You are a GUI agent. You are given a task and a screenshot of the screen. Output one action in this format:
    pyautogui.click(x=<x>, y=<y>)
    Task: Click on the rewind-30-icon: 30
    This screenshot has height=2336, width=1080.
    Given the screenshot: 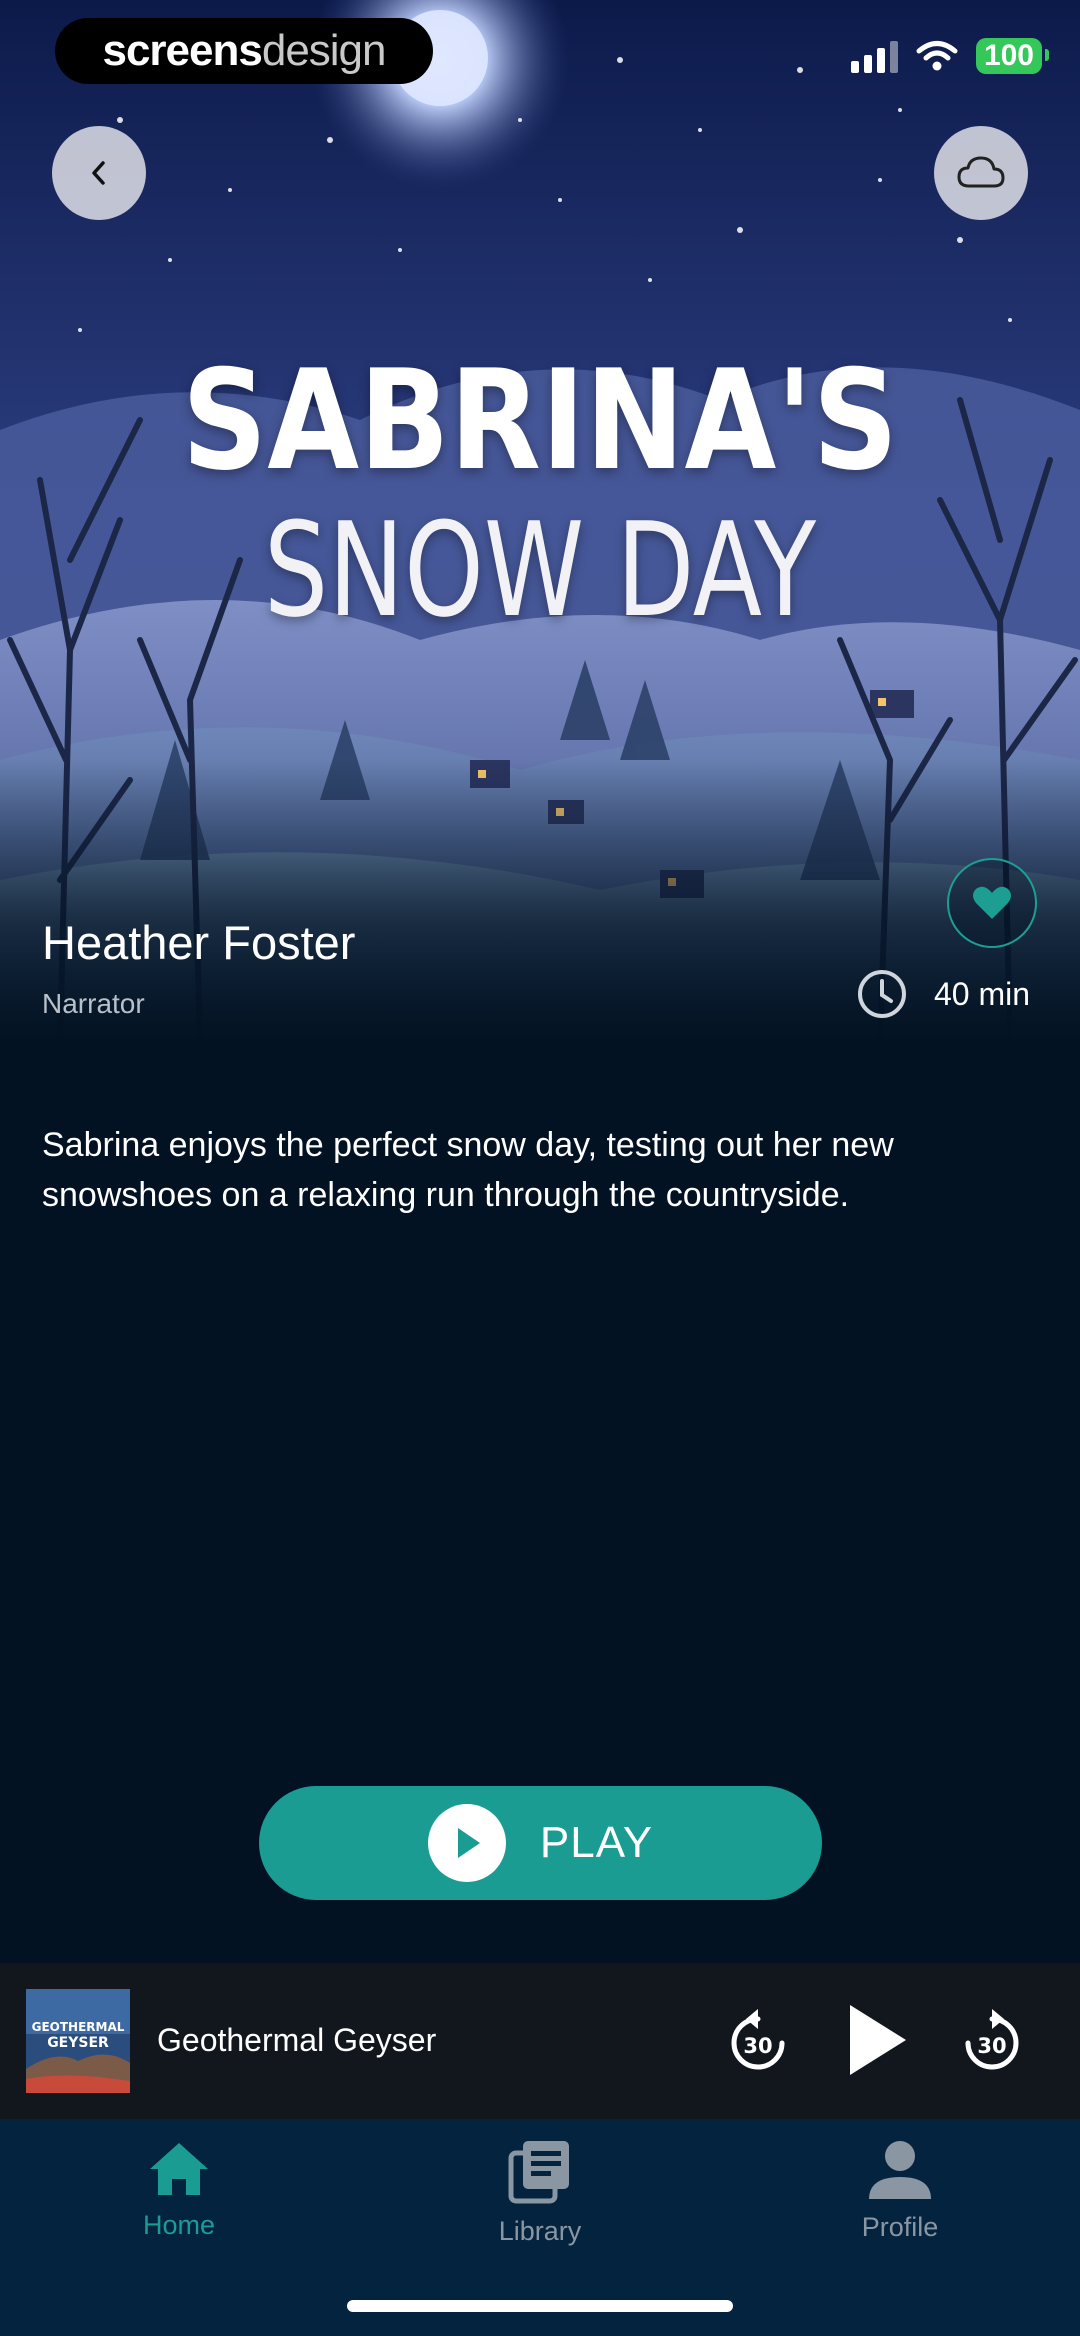 What is the action you would take?
    pyautogui.click(x=760, y=2040)
    